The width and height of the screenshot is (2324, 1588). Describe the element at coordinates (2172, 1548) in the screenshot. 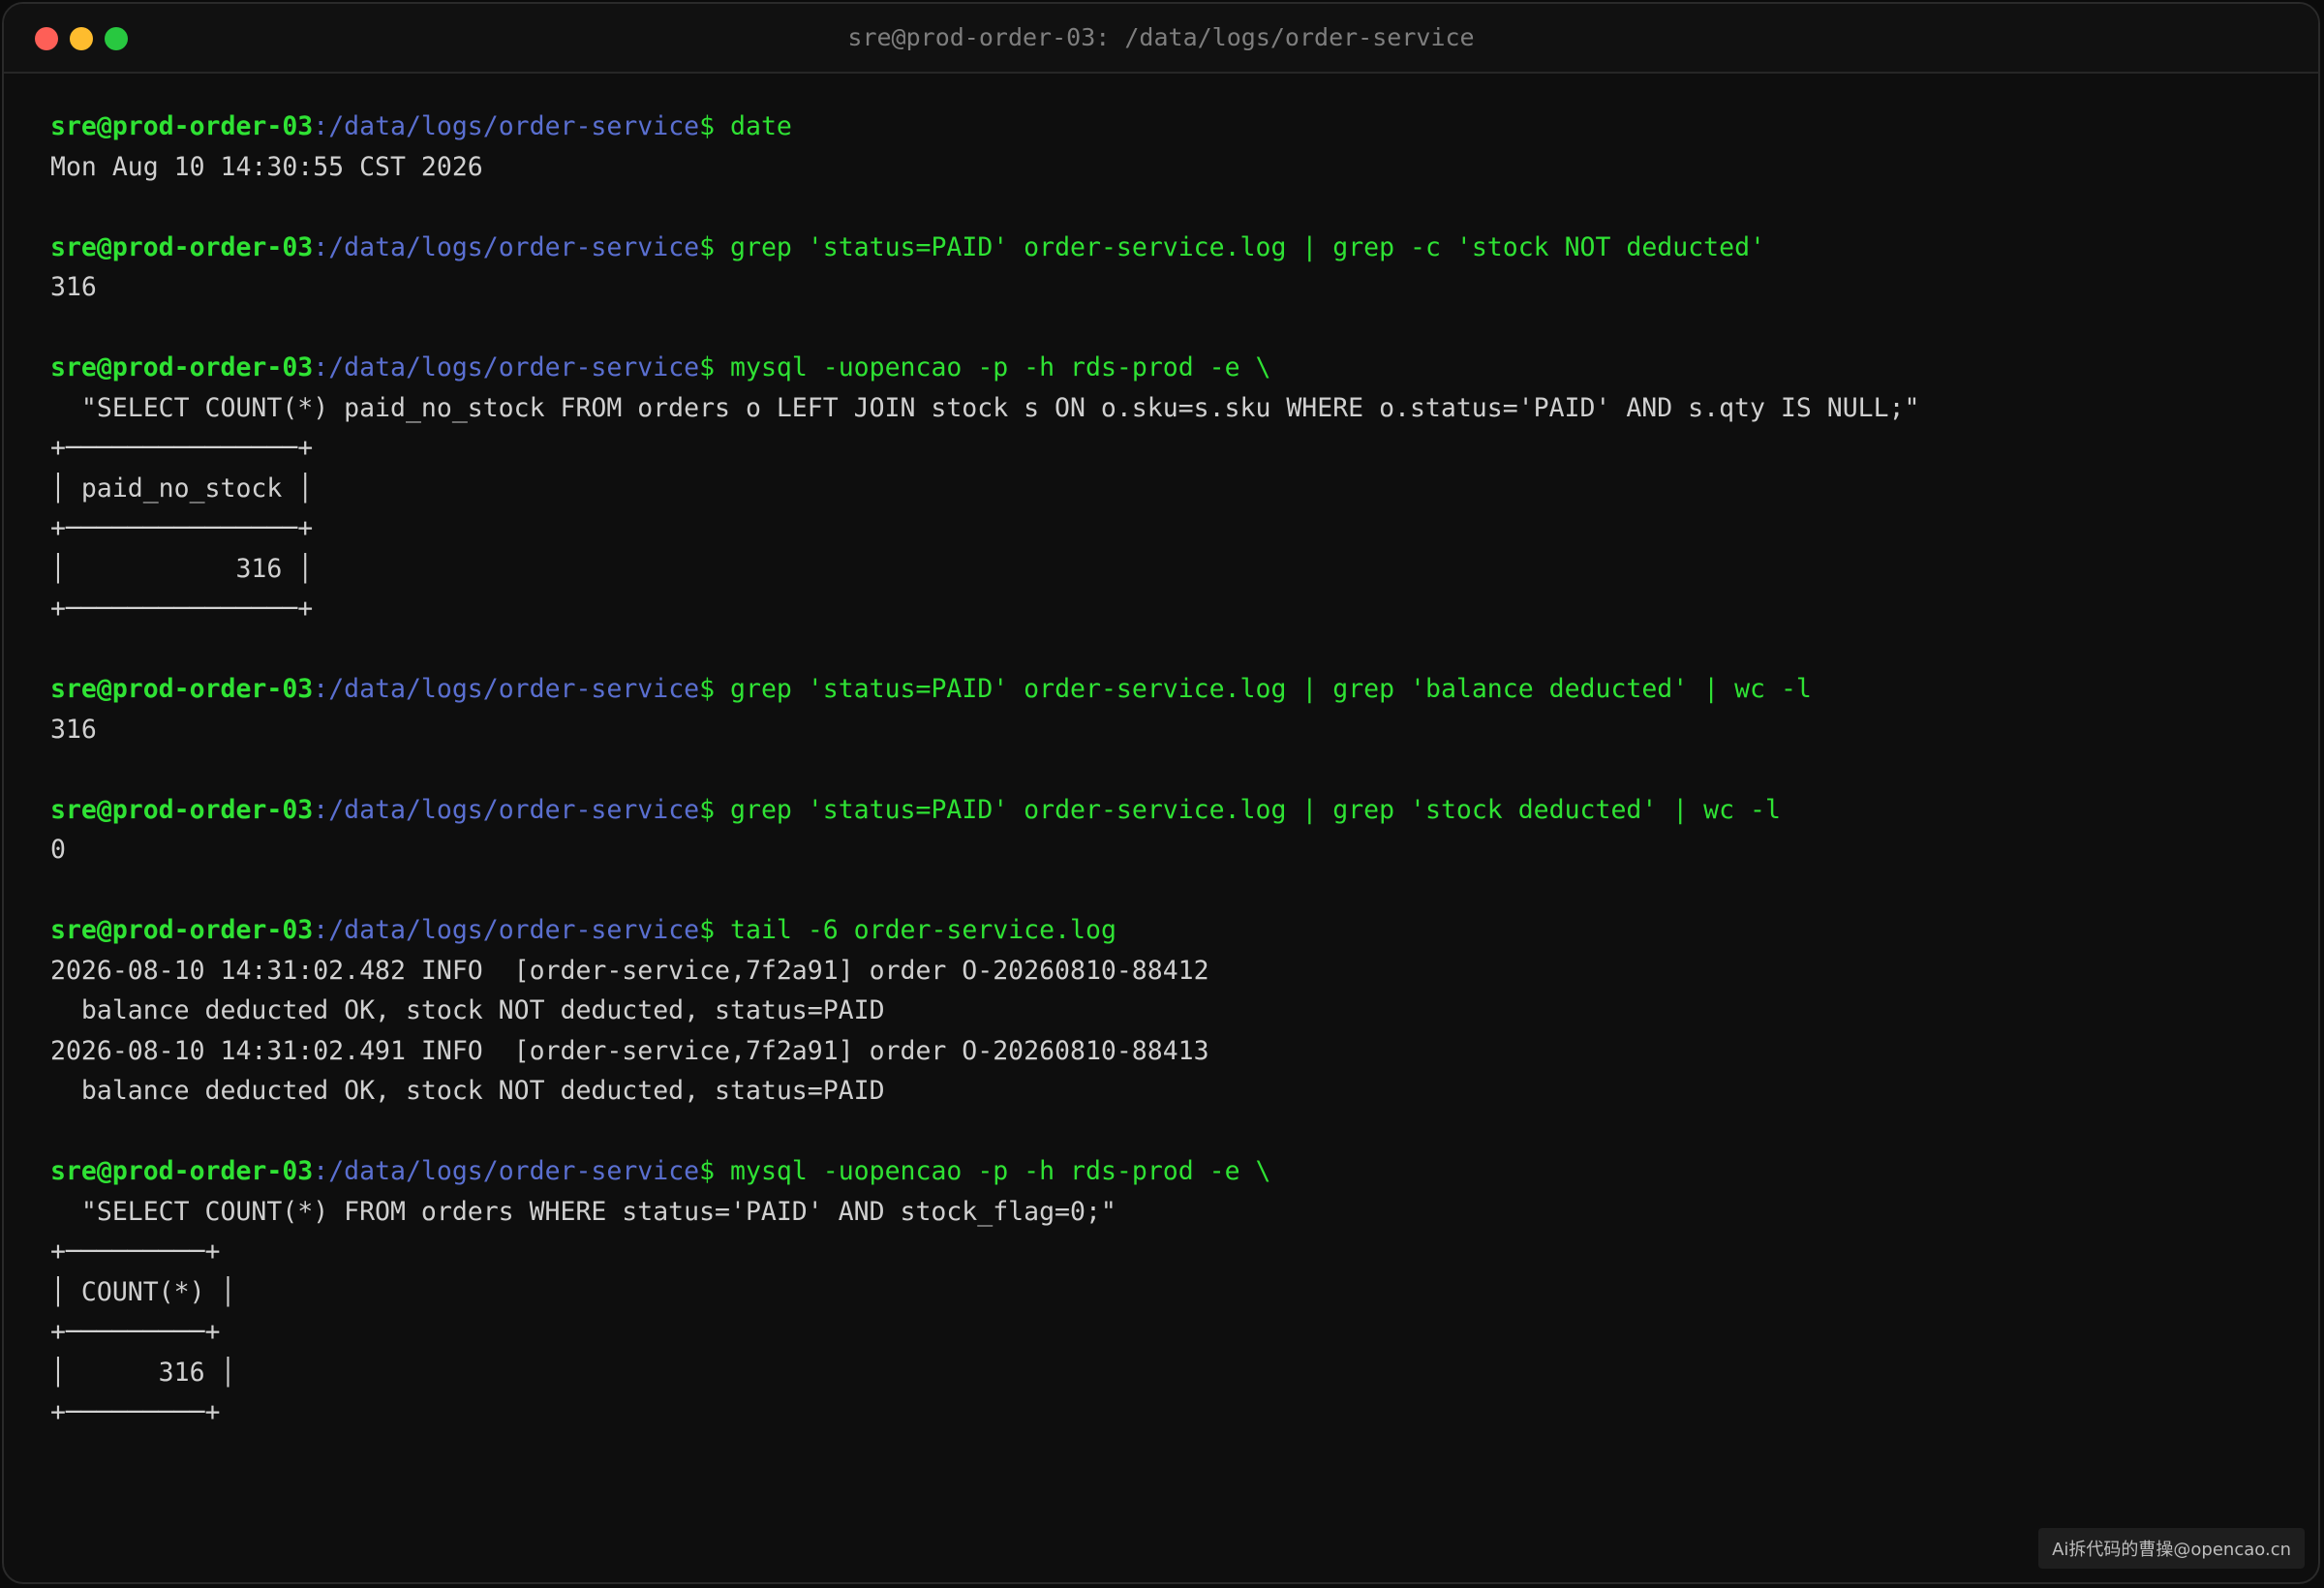

I see `watermark: Ai拆代码的曹操@opencao.cn` at that location.